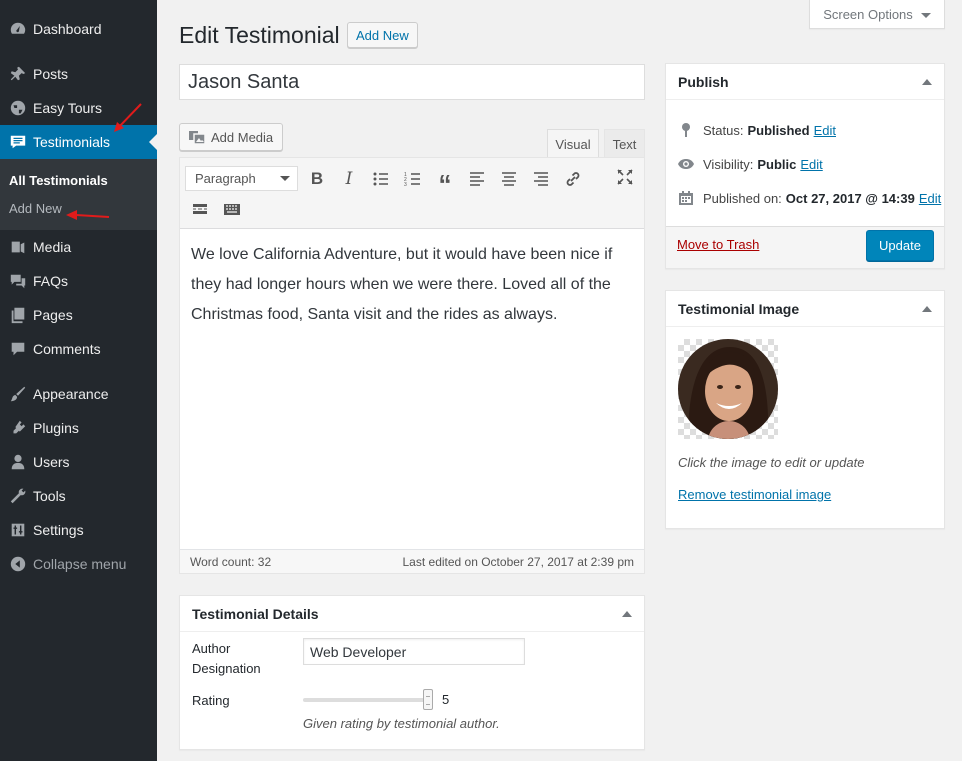  I want to click on users-icon, so click(16, 462).